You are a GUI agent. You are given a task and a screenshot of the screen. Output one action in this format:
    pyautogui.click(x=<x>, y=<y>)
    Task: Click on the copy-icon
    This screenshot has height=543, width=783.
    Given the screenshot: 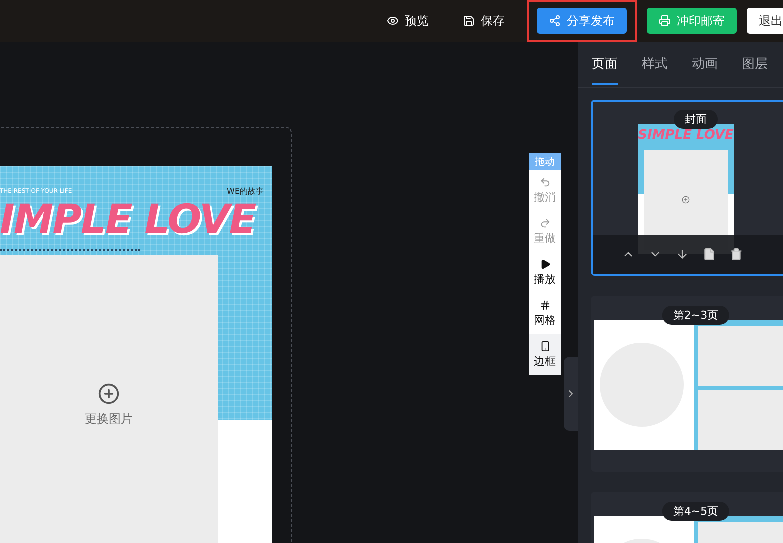 What is the action you would take?
    pyautogui.click(x=709, y=254)
    